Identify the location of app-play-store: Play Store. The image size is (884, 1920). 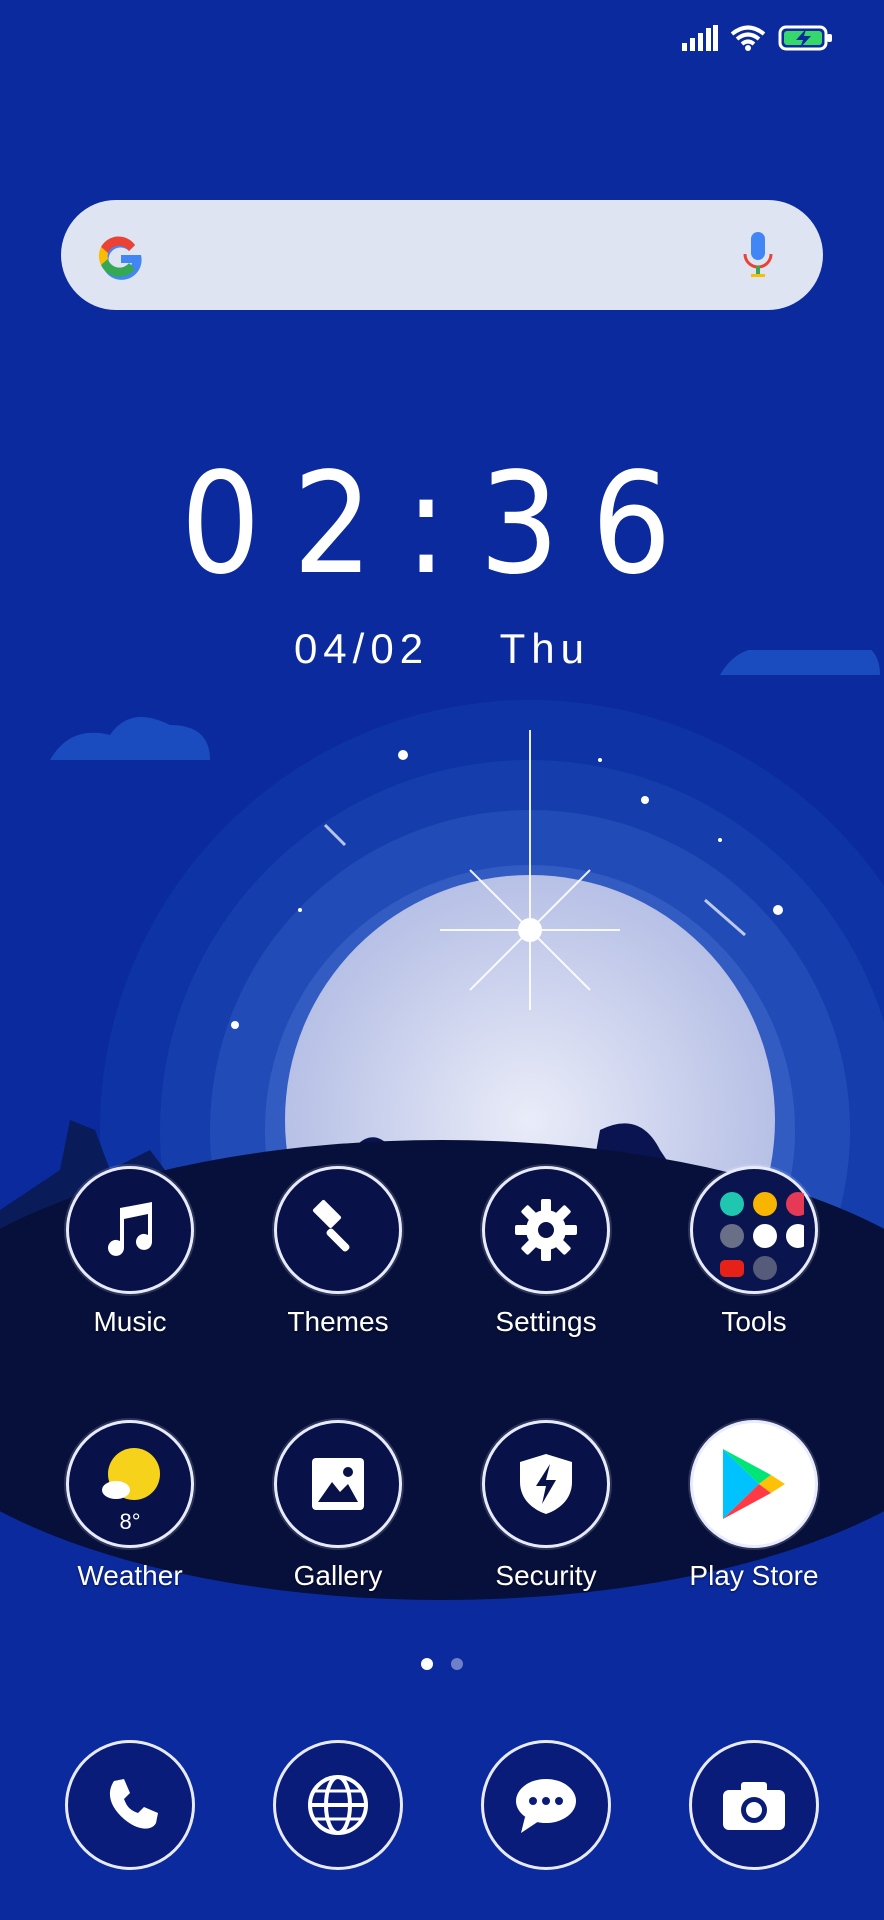
(754, 1506).